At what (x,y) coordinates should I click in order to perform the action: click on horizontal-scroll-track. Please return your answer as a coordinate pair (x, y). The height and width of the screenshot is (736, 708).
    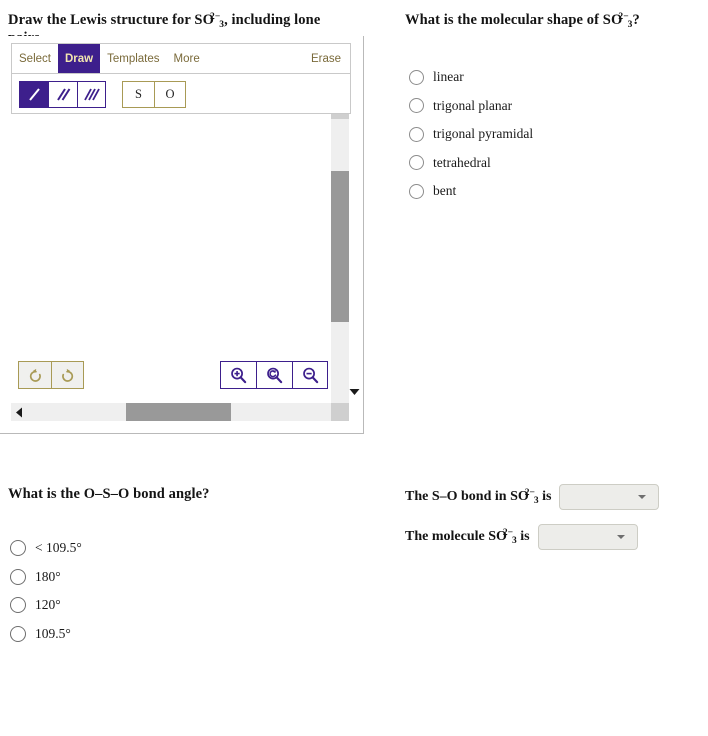
    Looking at the image, I should click on (180, 412).